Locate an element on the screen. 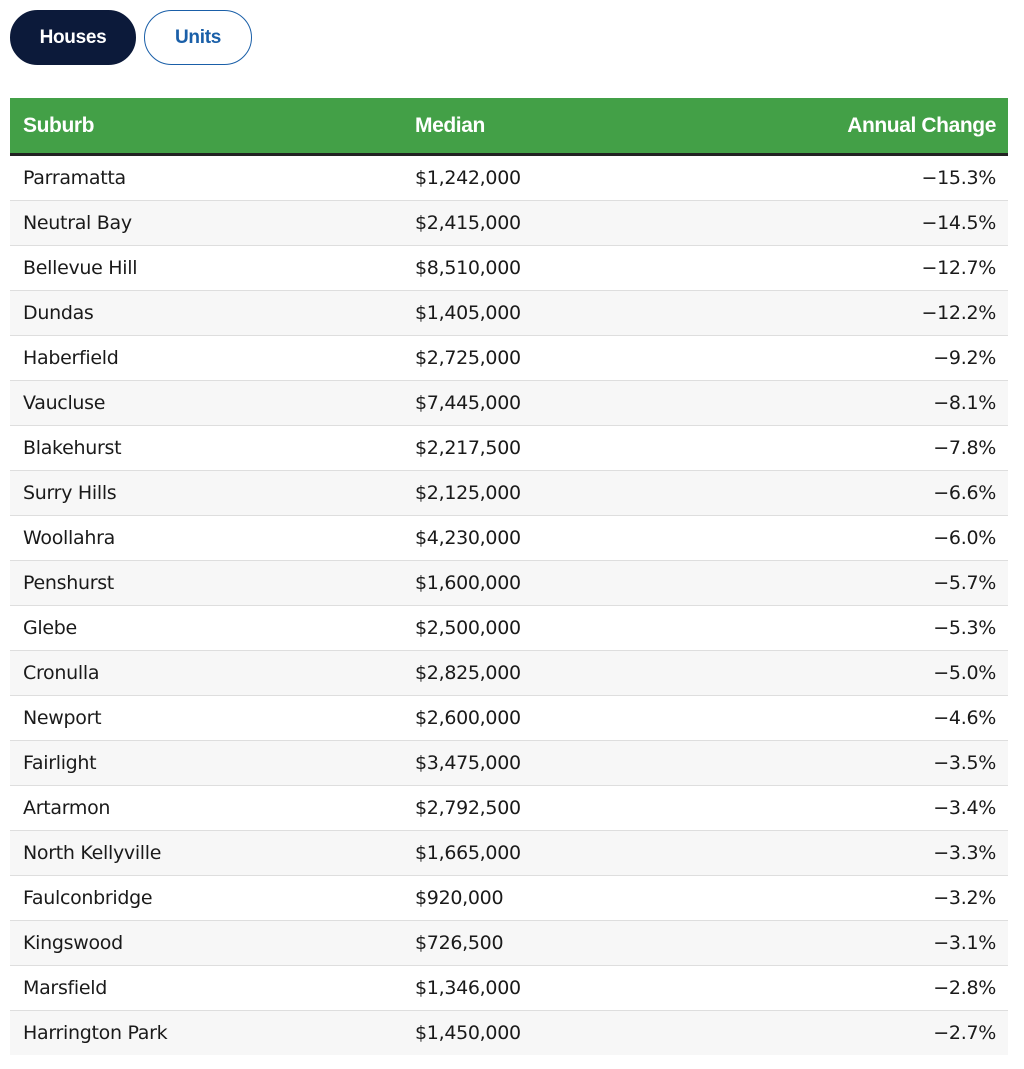  median-cell: $2,217,500 is located at coordinates (587, 448).